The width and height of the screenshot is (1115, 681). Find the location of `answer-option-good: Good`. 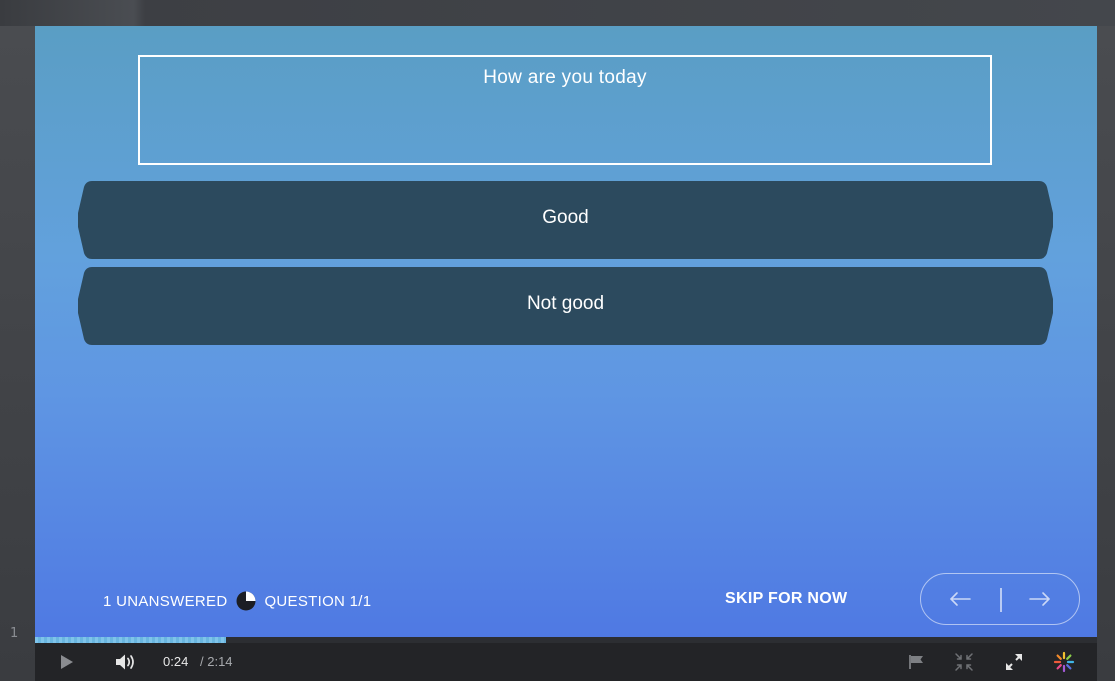

answer-option-good: Good is located at coordinates (565, 220).